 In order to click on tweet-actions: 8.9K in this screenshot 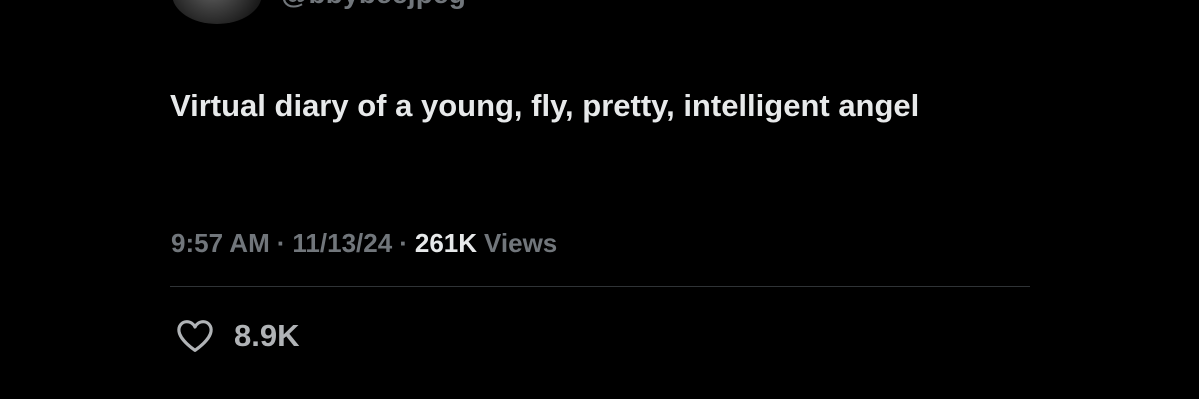, I will do `click(236, 336)`.